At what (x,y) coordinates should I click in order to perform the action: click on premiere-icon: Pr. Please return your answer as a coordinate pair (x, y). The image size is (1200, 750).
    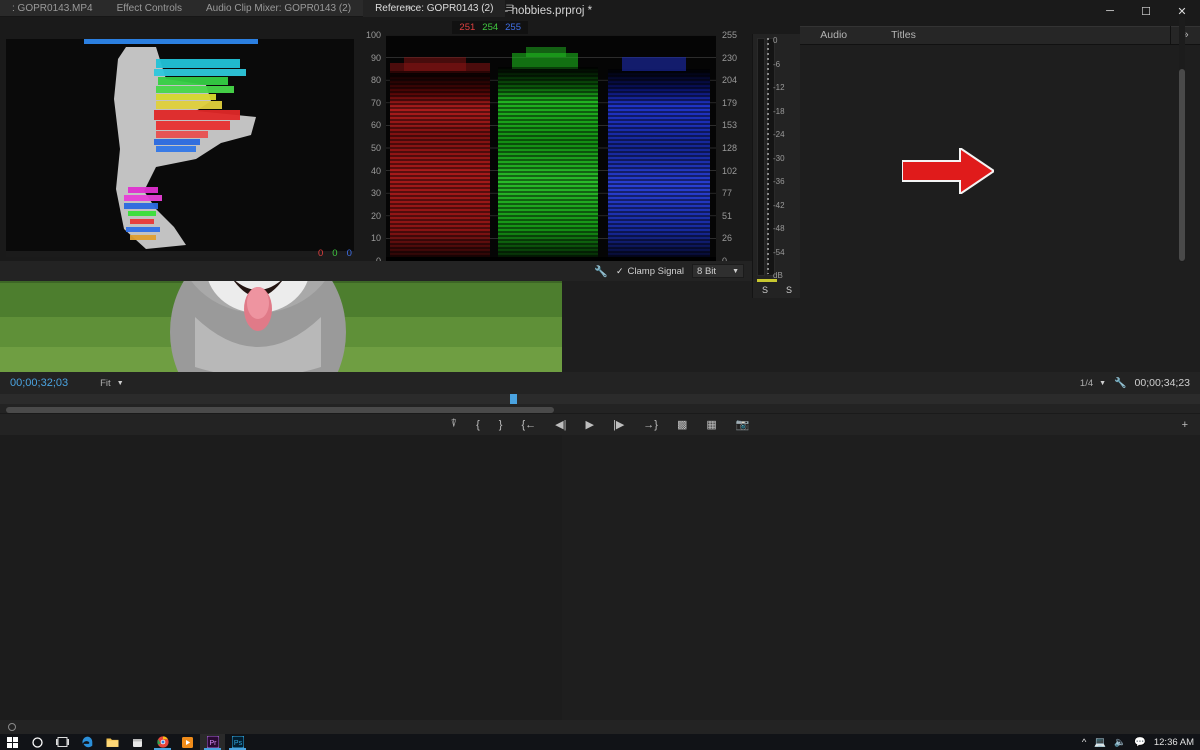
    Looking at the image, I should click on (212, 742).